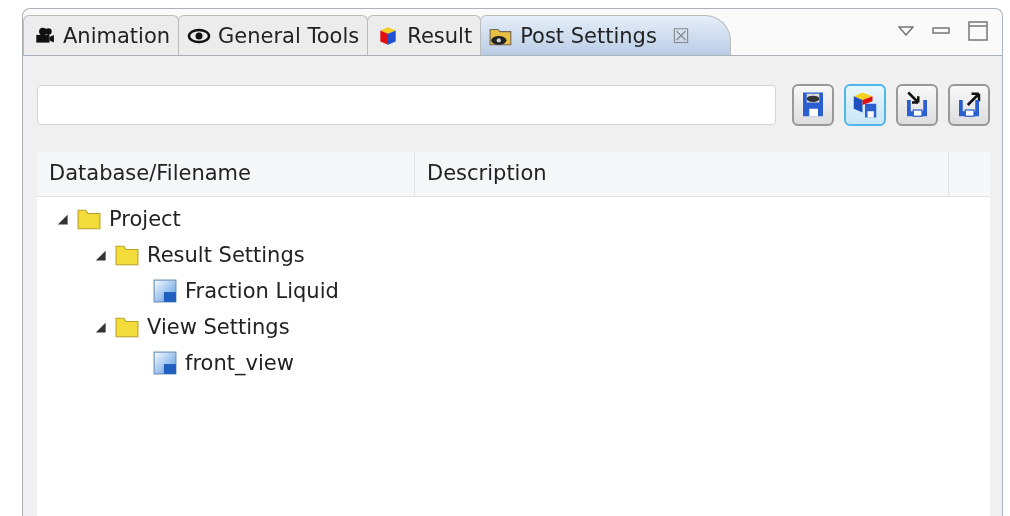 Image resolution: width=1010 pixels, height=516 pixels. What do you see at coordinates (145, 219) in the screenshot?
I see `tree-item: Project` at bounding box center [145, 219].